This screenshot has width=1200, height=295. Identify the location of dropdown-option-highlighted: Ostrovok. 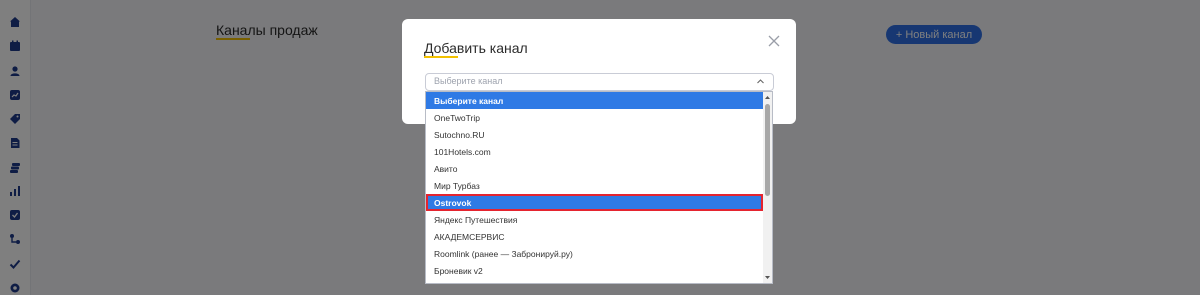
(594, 202).